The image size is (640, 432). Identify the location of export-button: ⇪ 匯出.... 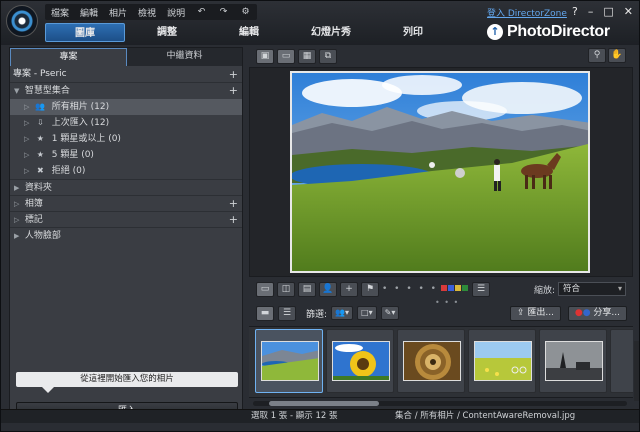
(535, 313).